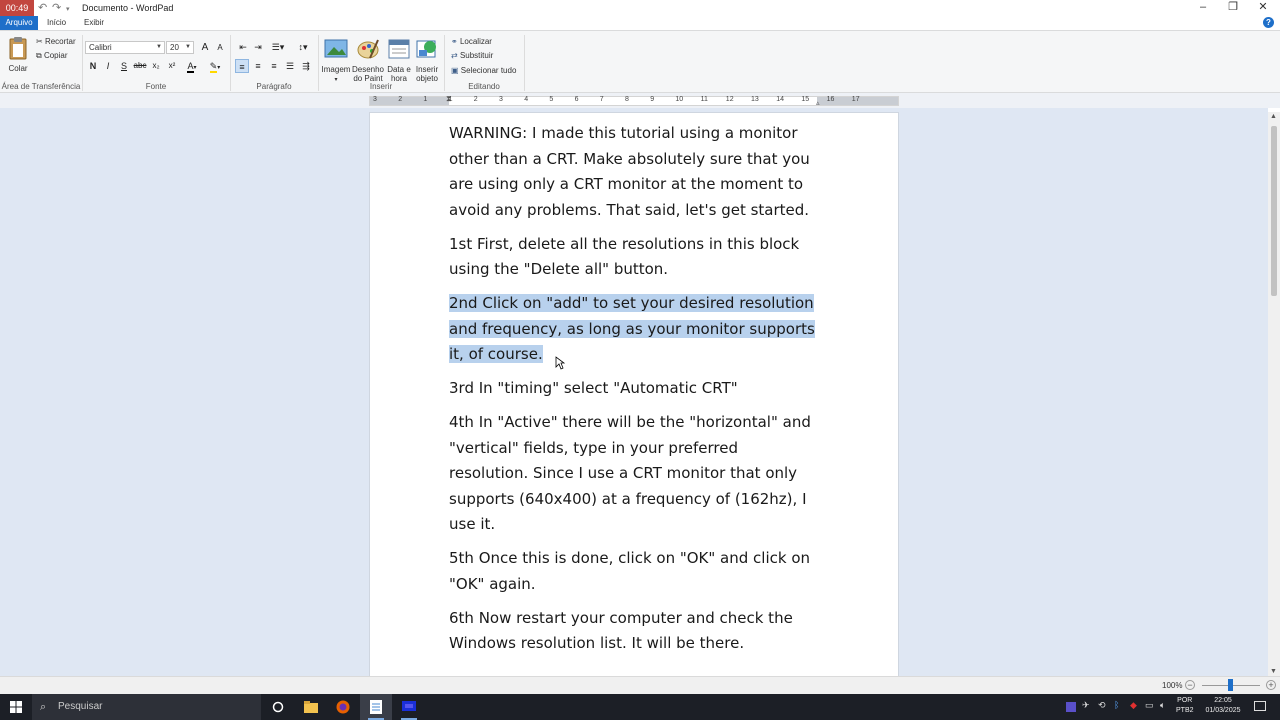 This screenshot has height=720, width=1280. What do you see at coordinates (1190, 685) in the screenshot?
I see `zoom-out-button: −` at bounding box center [1190, 685].